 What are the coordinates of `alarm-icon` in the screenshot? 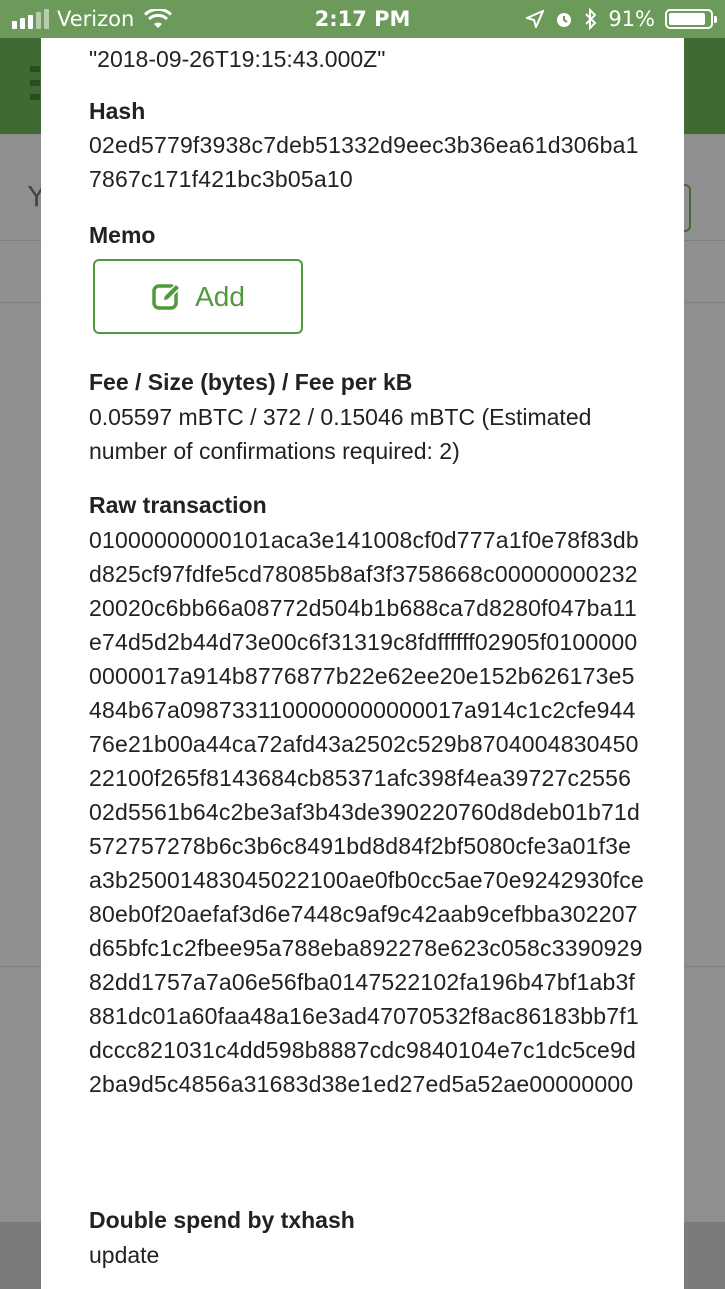 It's located at (564, 20).